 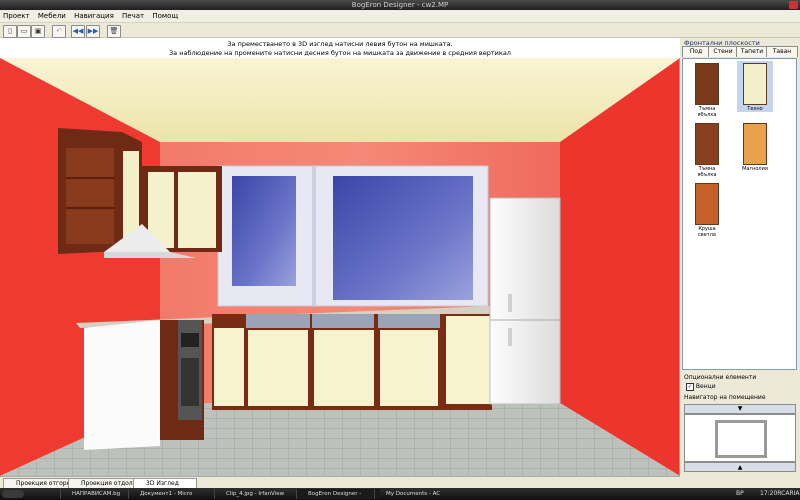 I want to click on forward-icon: ▶▶, so click(x=93, y=31).